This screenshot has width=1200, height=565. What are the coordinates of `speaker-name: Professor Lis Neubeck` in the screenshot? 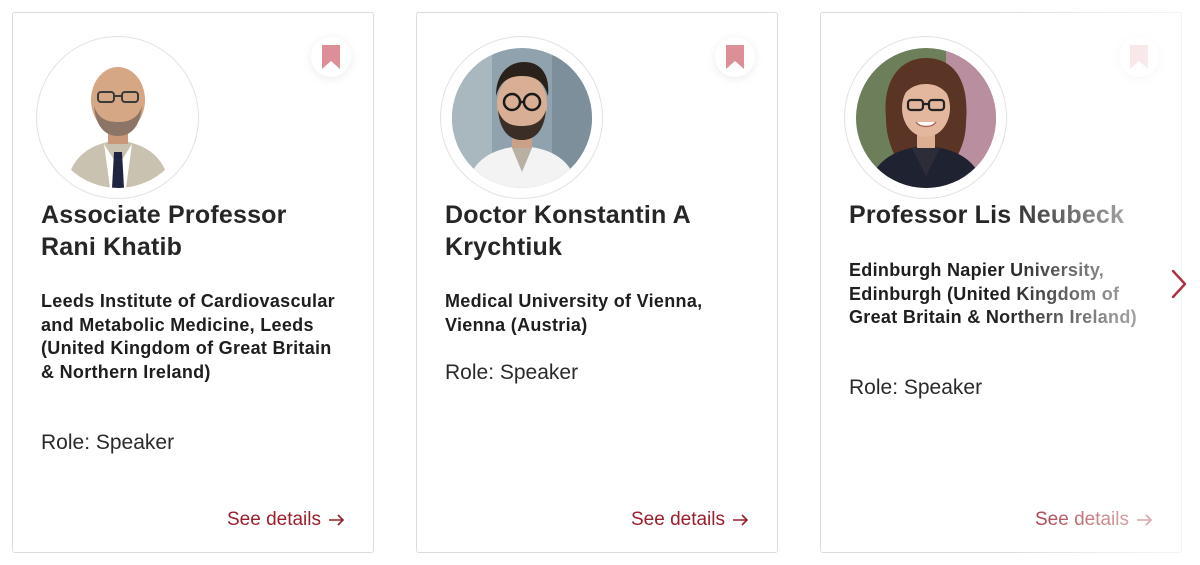 It's located at (1004, 215).